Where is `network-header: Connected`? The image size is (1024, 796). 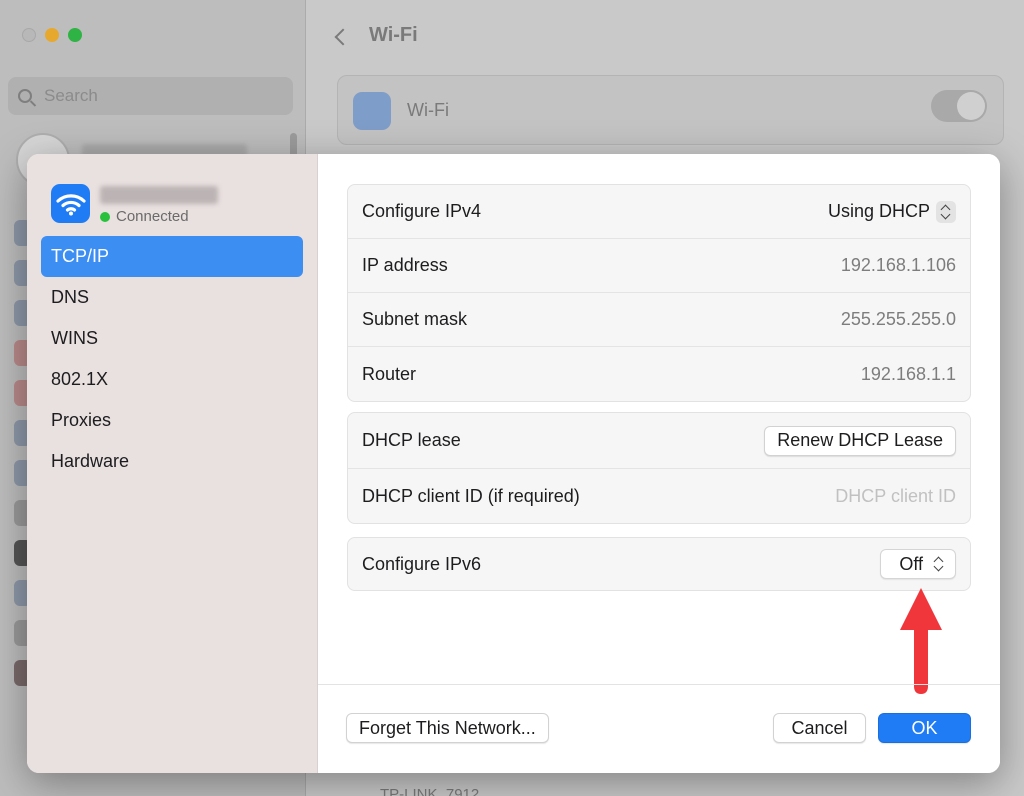 network-header: Connected is located at coordinates (134, 204).